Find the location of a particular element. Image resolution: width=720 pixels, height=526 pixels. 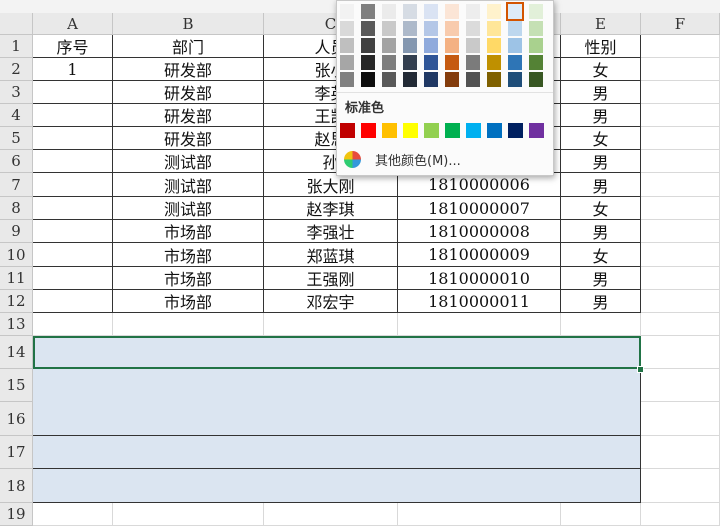

cell-f17 is located at coordinates (680, 452).